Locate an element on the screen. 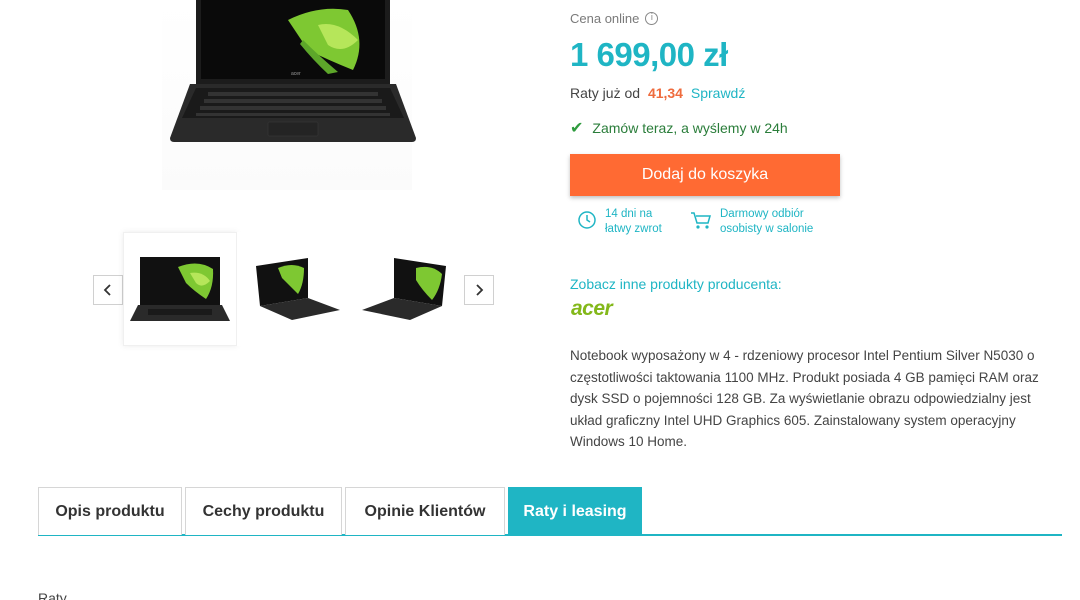 The width and height of the screenshot is (1080, 600). section-heading: Raty is located at coordinates (52, 595).